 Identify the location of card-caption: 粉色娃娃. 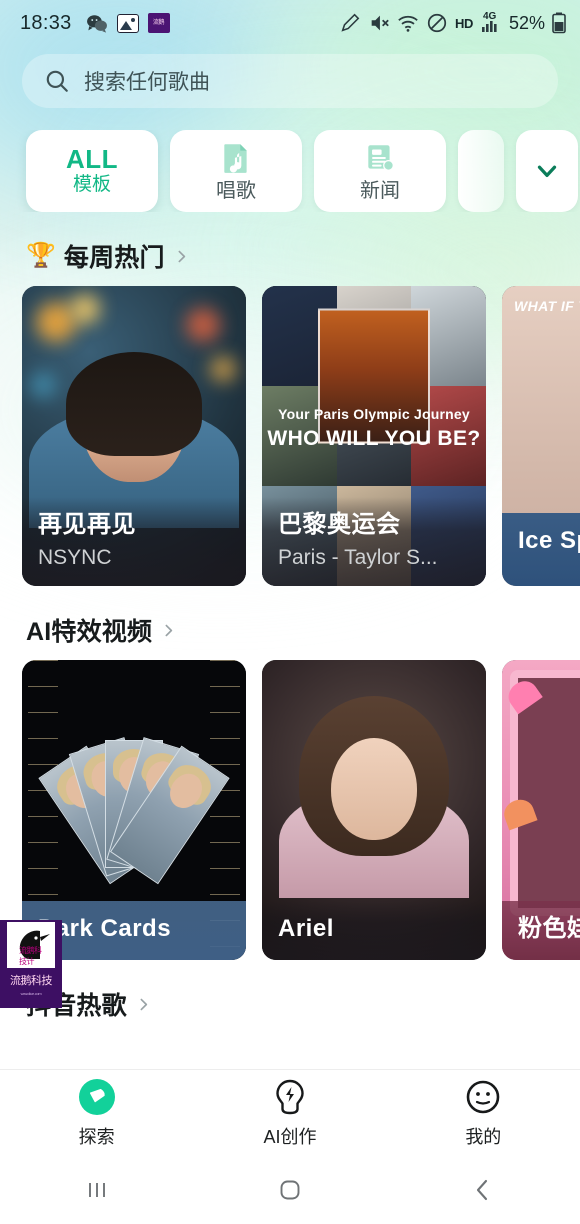
(541, 930).